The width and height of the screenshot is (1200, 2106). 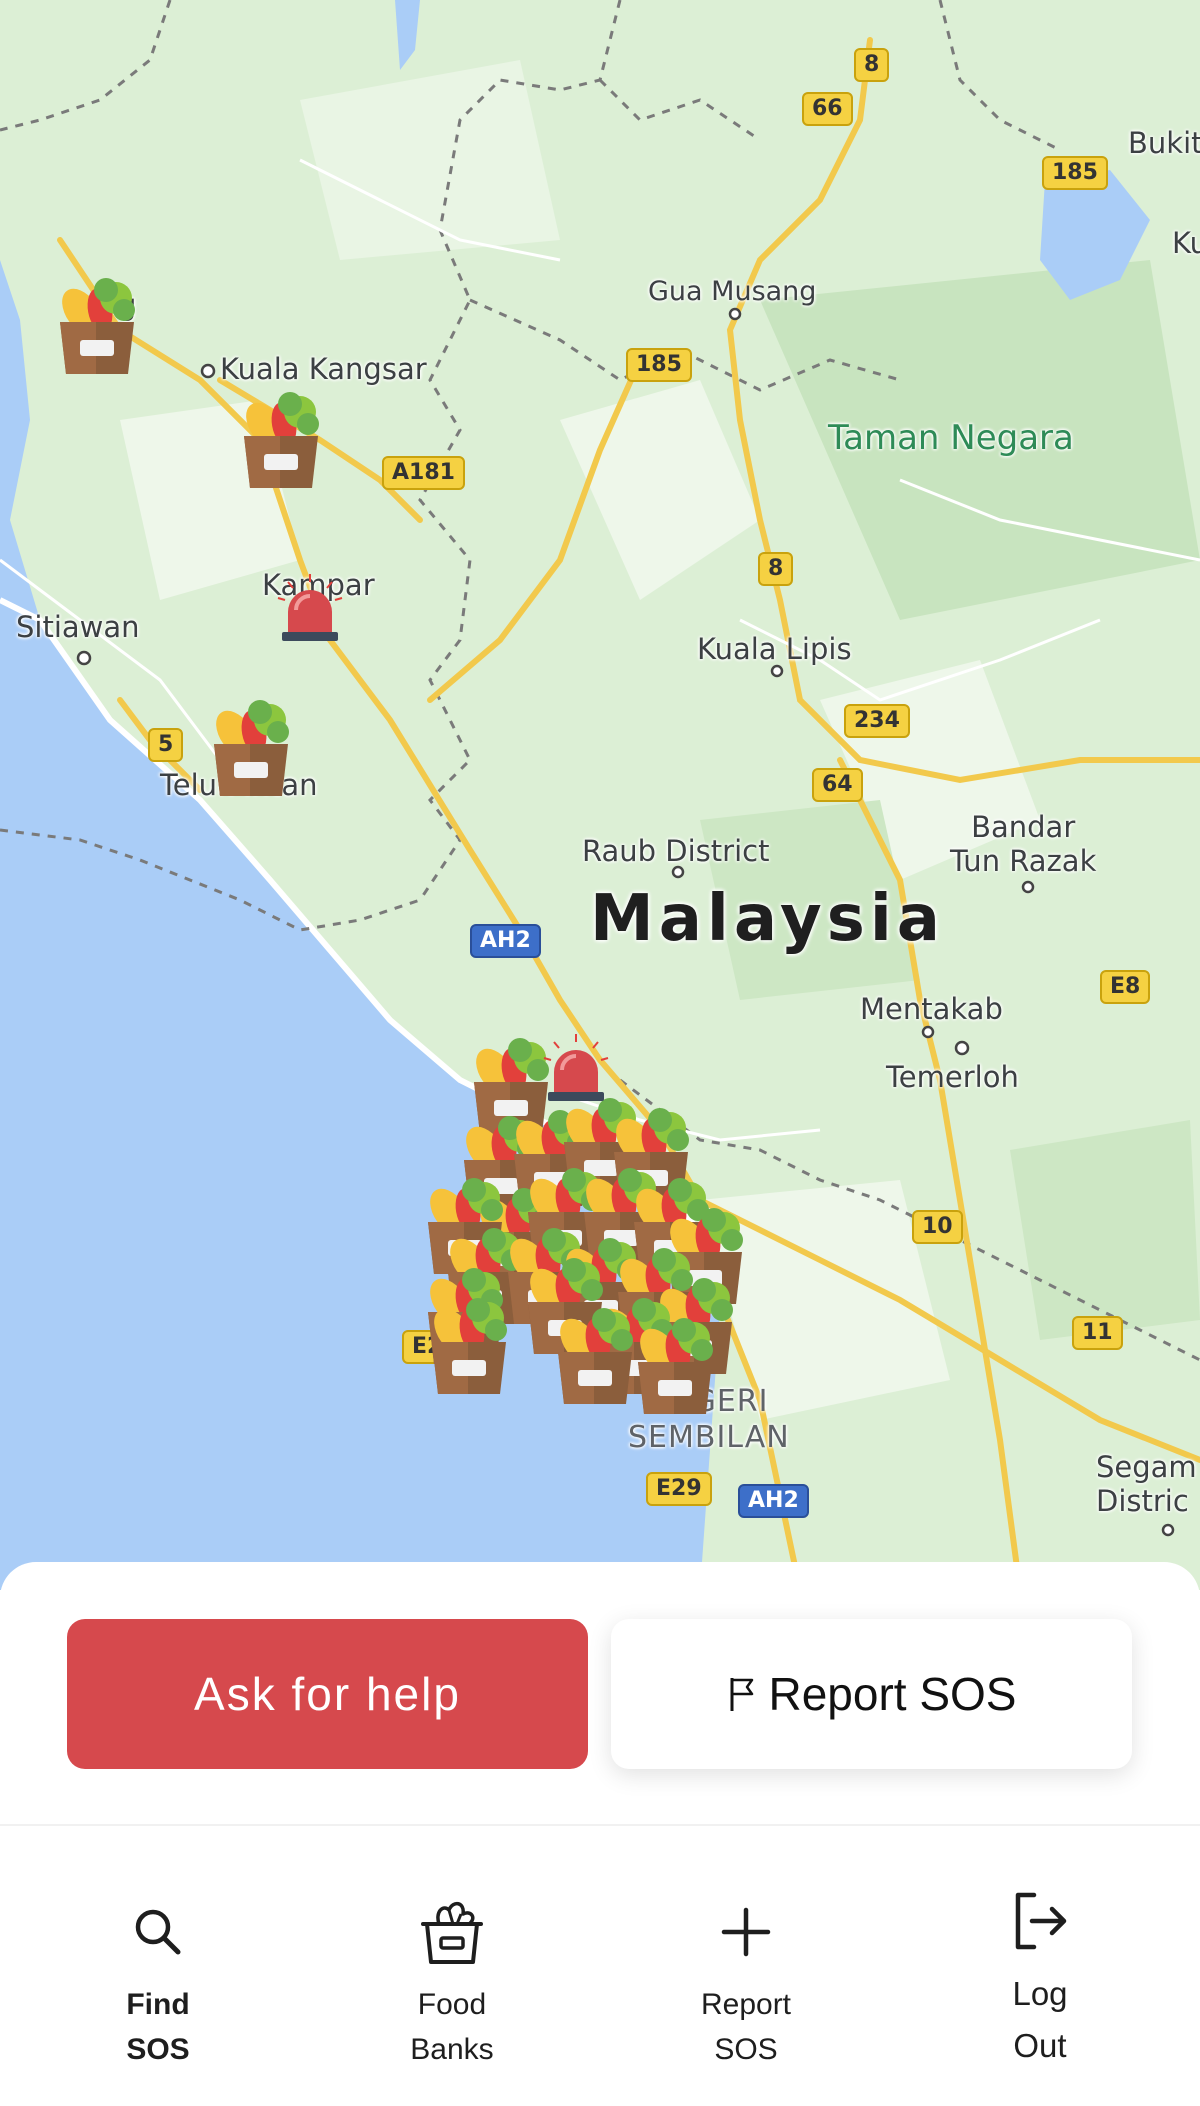 What do you see at coordinates (679, 1489) in the screenshot?
I see `road-shield: E29` at bounding box center [679, 1489].